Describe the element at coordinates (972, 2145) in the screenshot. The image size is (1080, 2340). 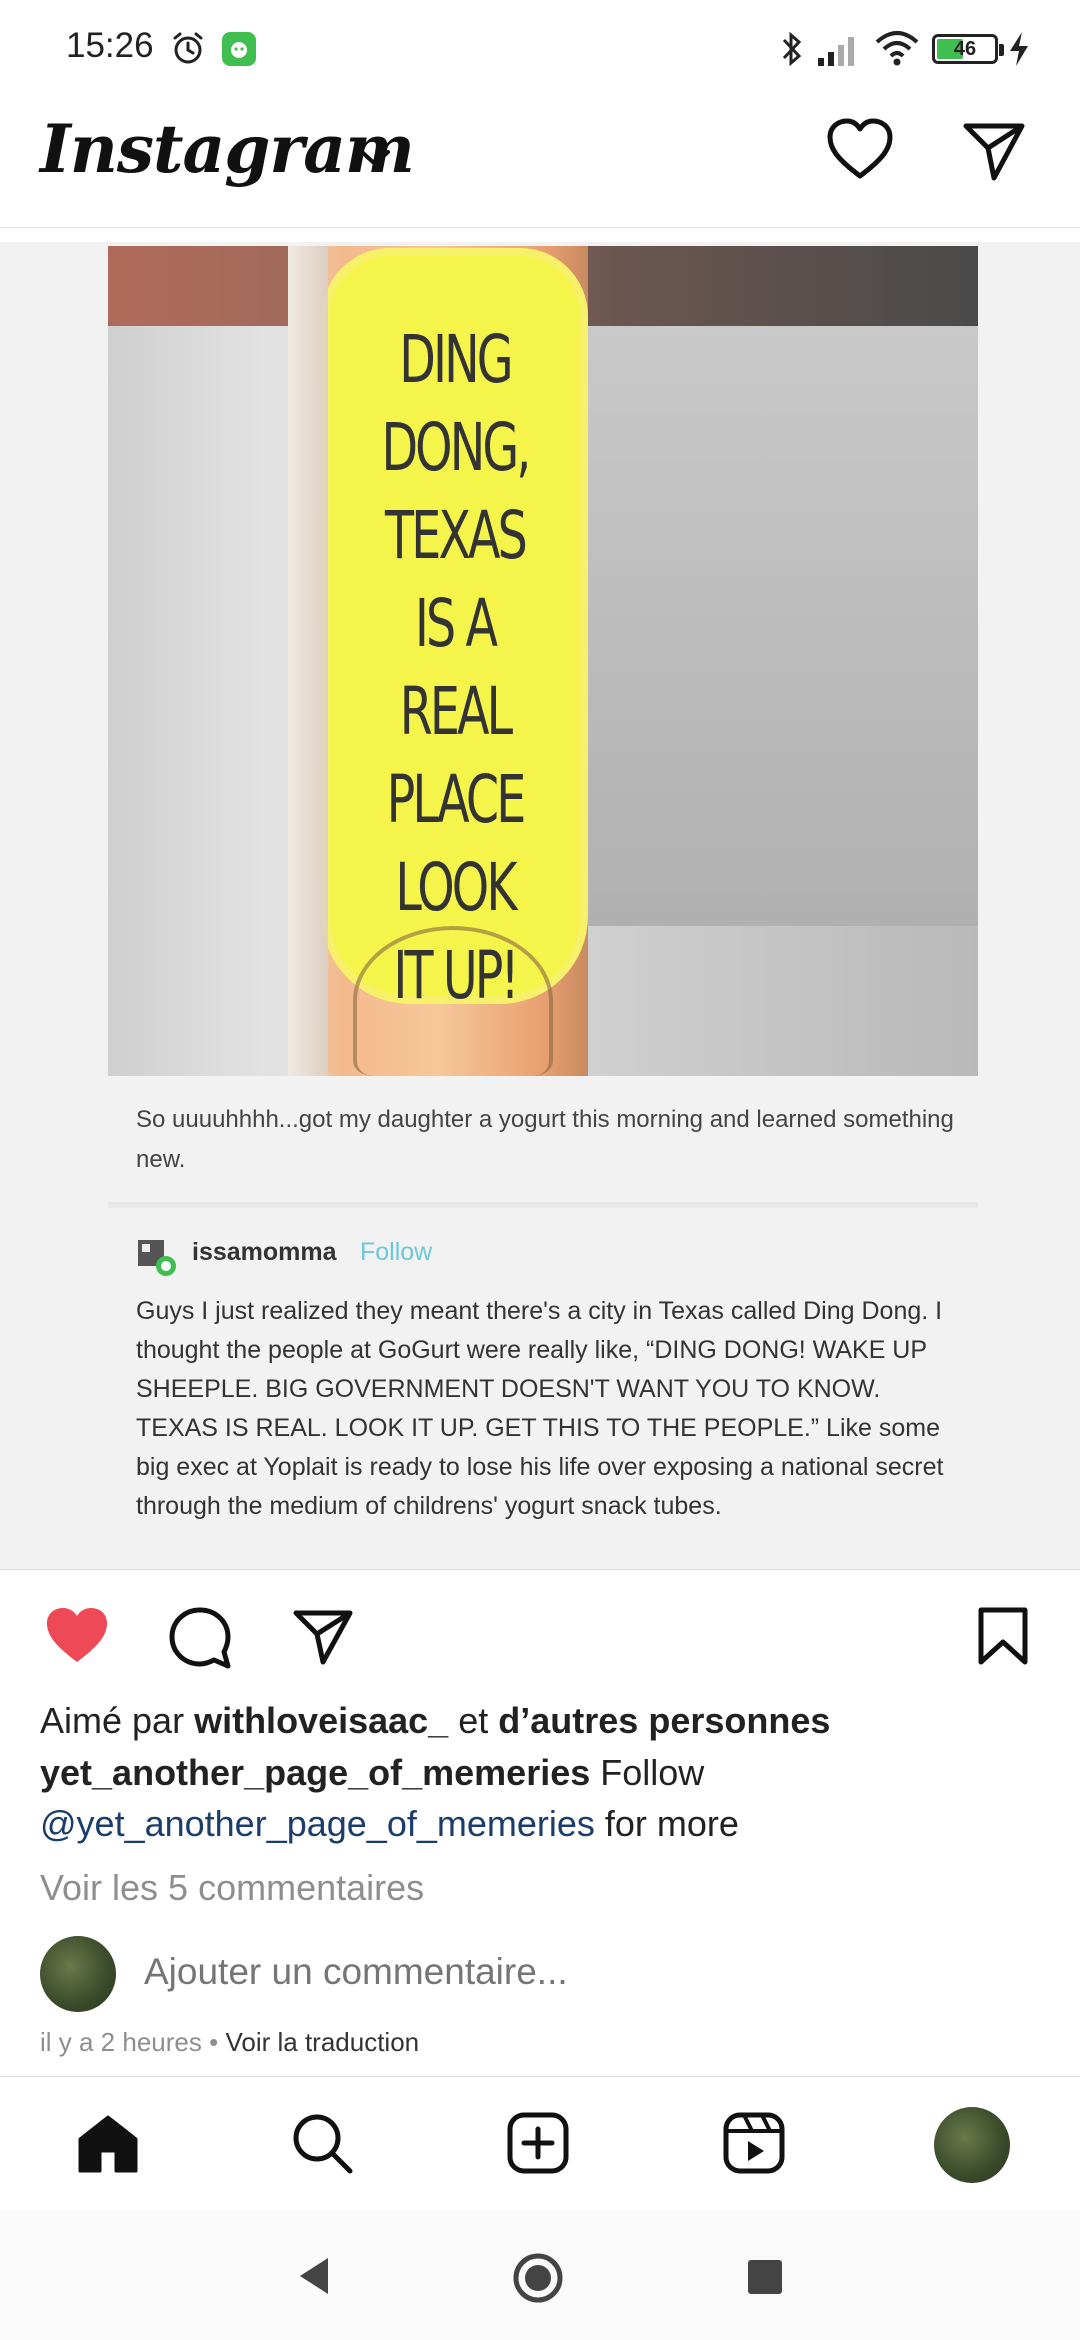
I see `profile-avatar` at that location.